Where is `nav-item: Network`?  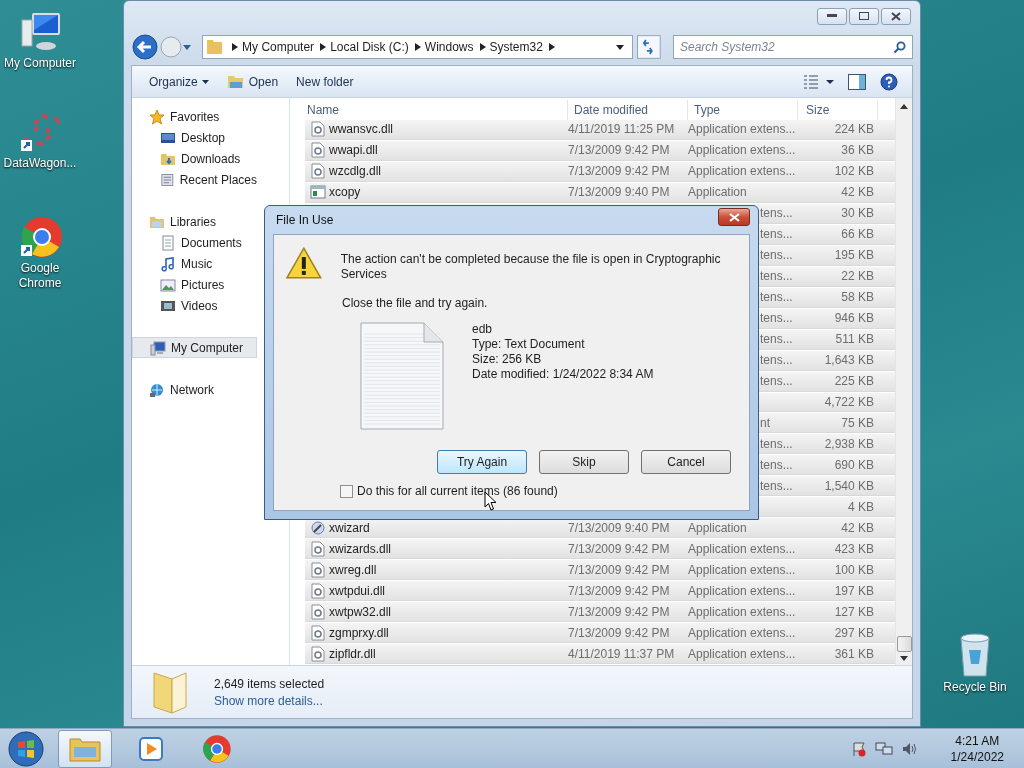 nav-item: Network is located at coordinates (194, 389).